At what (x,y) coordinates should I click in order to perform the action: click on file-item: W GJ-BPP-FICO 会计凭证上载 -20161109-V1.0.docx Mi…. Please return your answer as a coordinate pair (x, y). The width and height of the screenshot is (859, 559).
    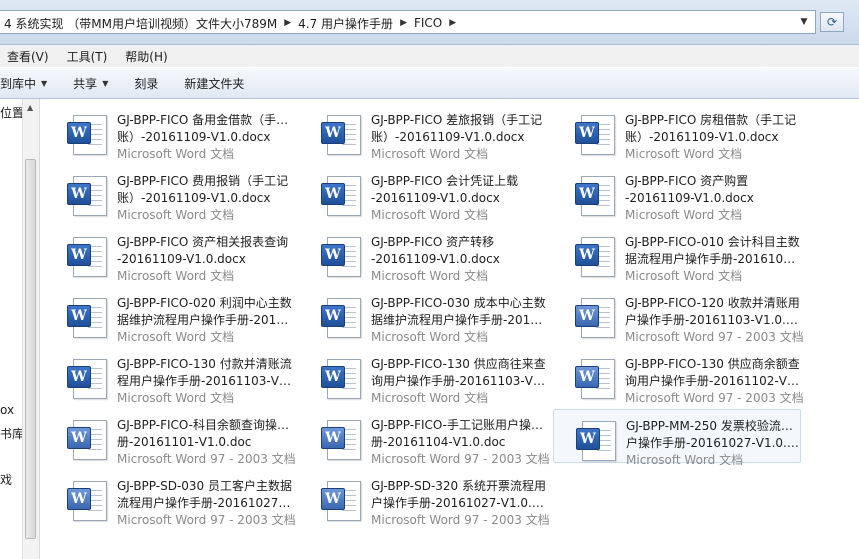
    Looking at the image, I should click on (423, 193).